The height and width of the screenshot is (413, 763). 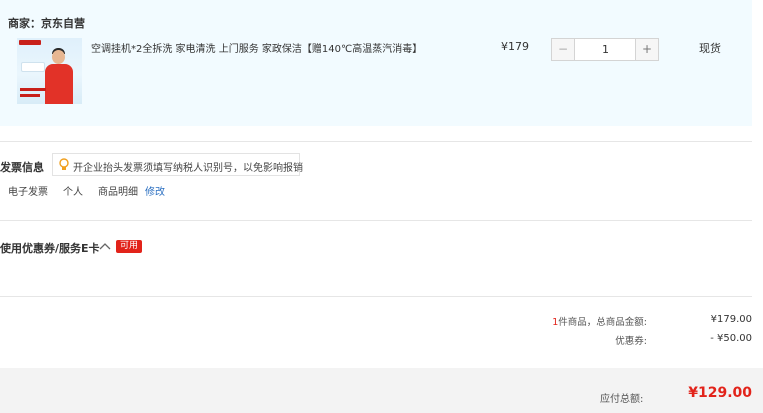 I want to click on coupon-available-badge: 可用, so click(x=129, y=246).